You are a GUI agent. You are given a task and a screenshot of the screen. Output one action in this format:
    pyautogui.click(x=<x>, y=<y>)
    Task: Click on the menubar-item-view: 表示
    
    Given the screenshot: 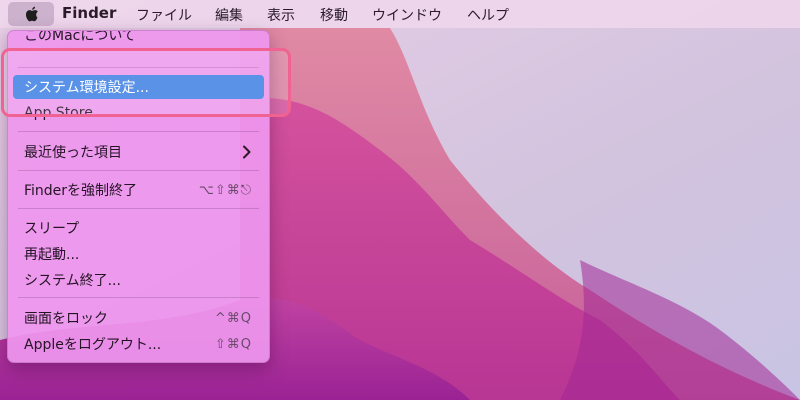 What is the action you would take?
    pyautogui.click(x=281, y=15)
    